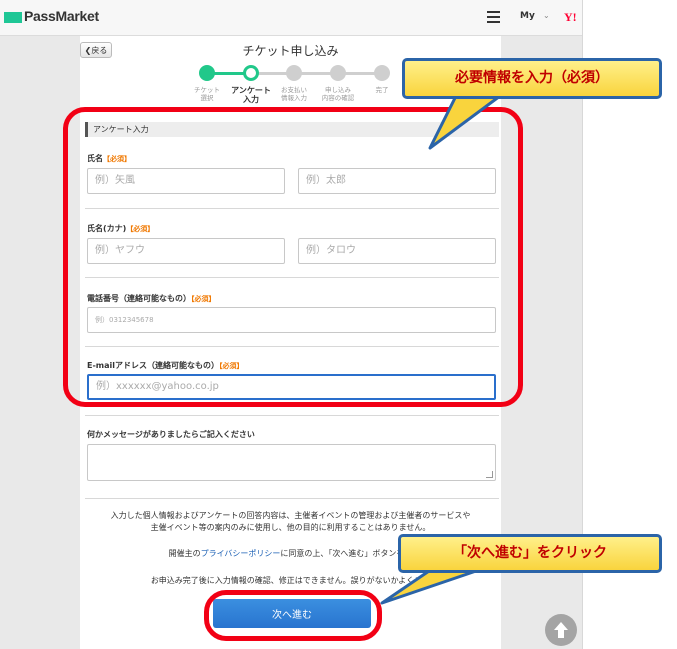  Describe the element at coordinates (241, 553) in the screenshot. I see `privacy-policy-link: プライバシーポリシー` at that location.